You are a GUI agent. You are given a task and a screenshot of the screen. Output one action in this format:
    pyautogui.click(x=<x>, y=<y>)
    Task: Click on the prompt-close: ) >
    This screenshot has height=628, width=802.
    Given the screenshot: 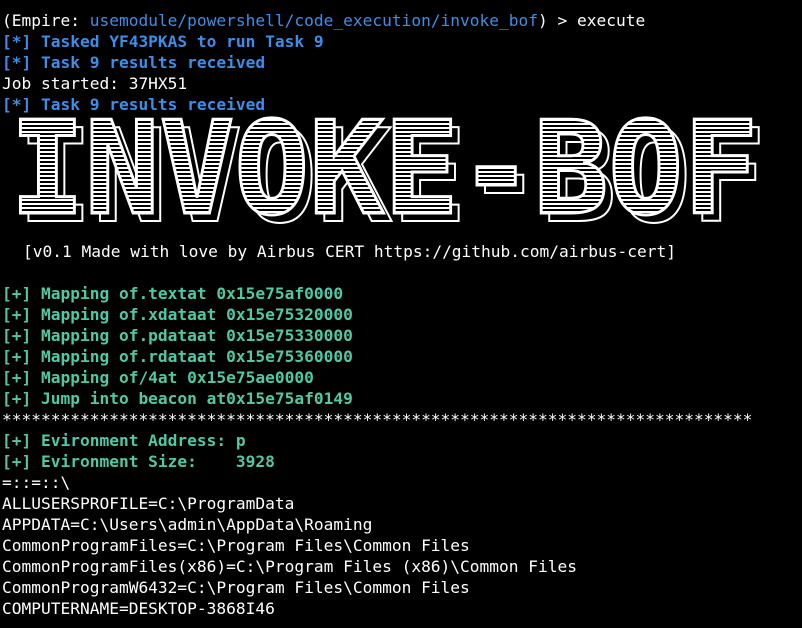 What is the action you would take?
    pyautogui.click(x=558, y=20)
    